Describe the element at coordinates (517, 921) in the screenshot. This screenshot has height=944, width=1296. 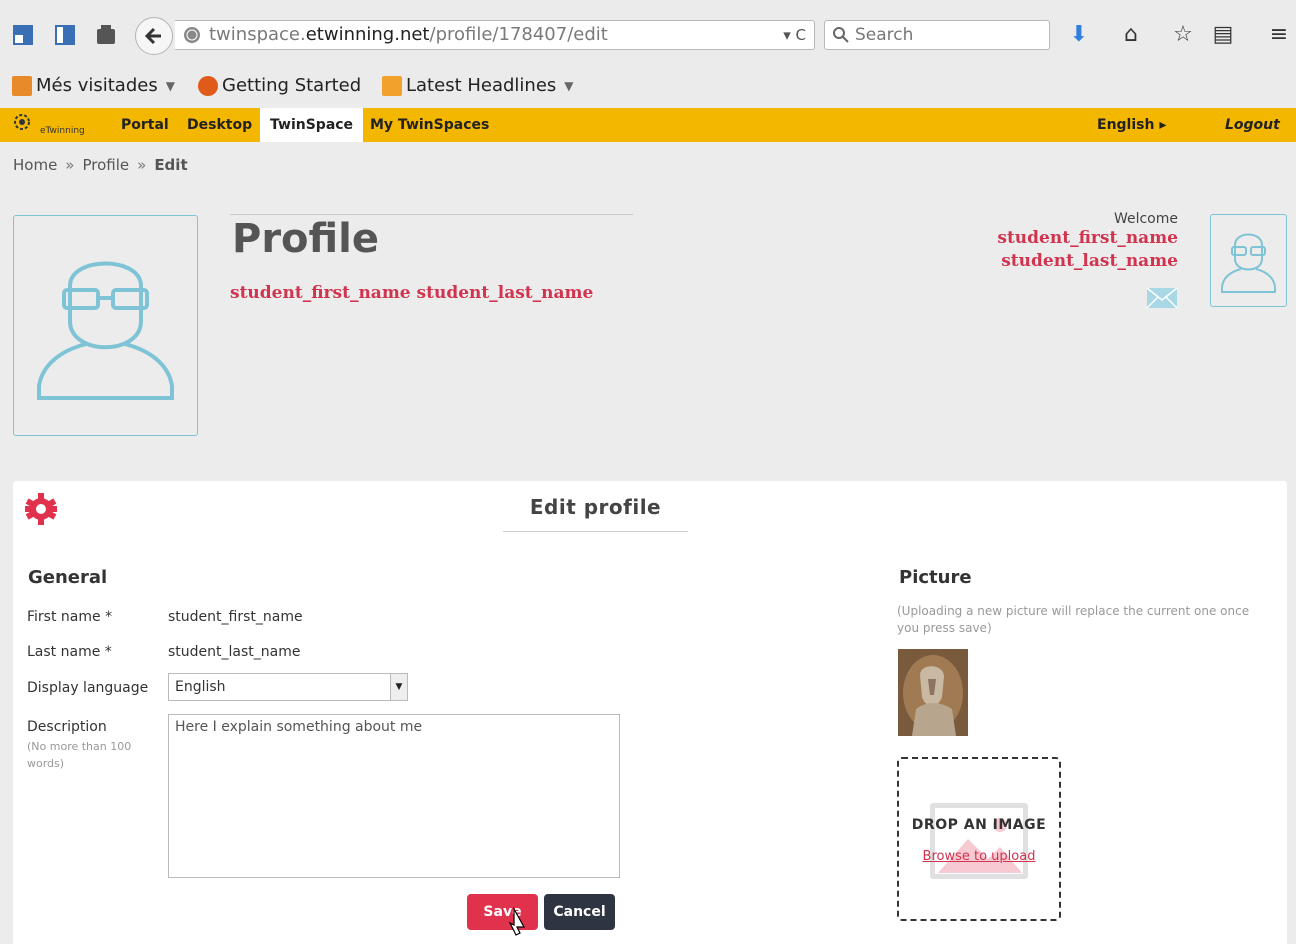
I see `mouse-cursor-icon` at that location.